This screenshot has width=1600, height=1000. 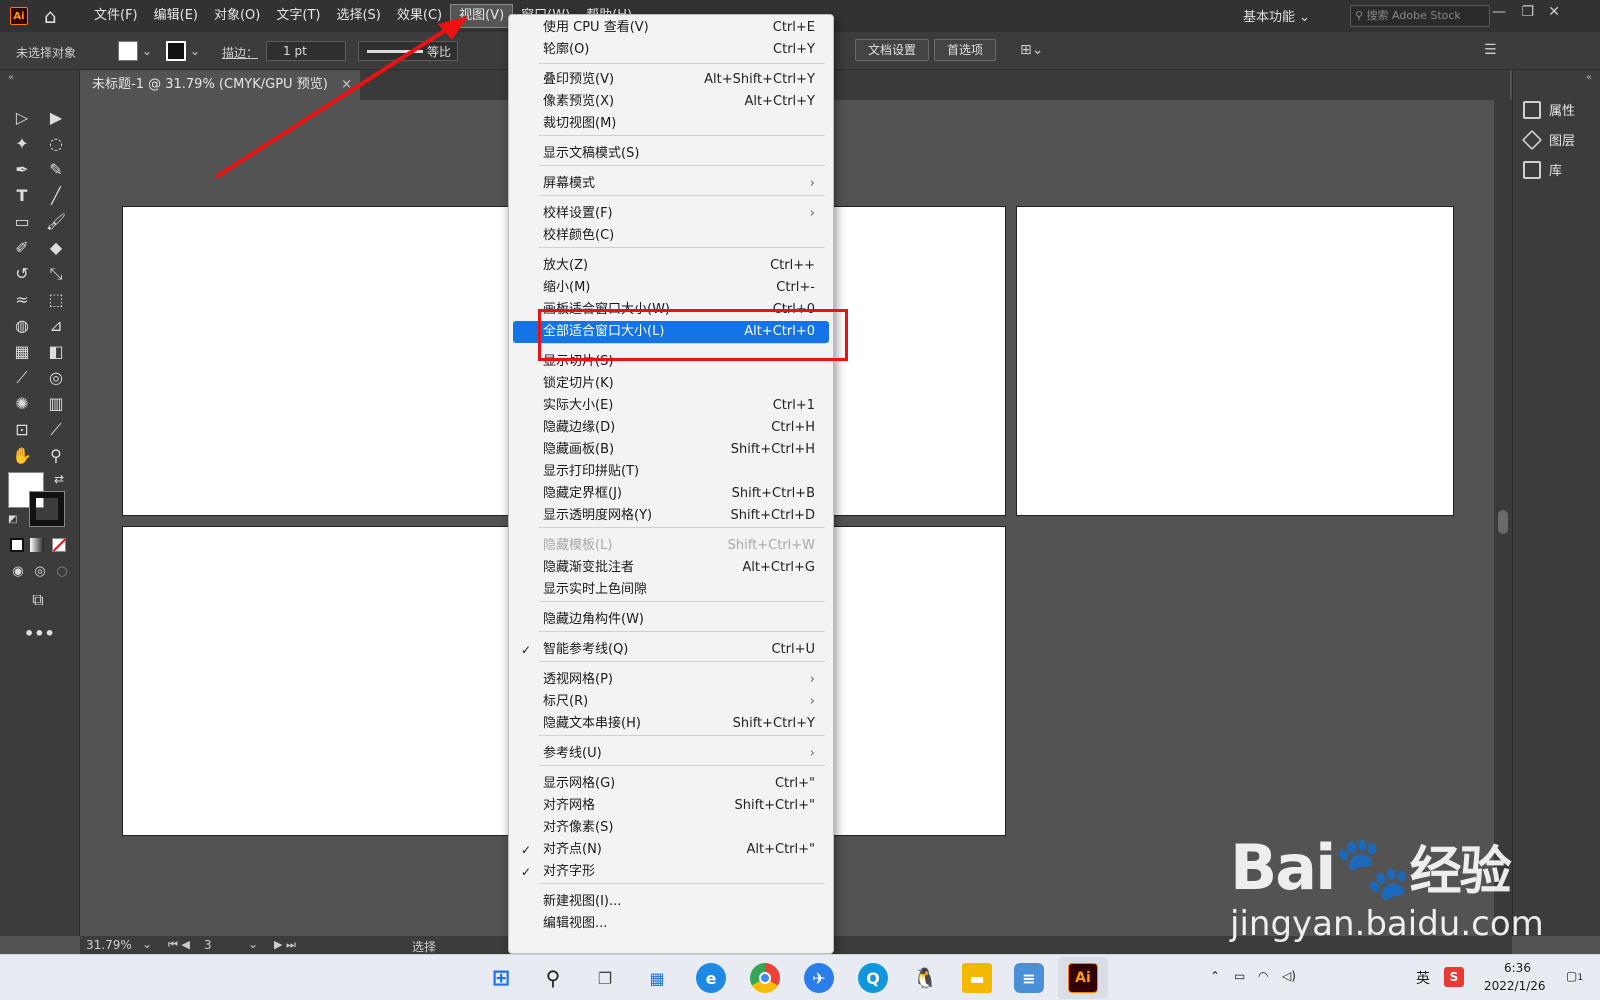 What do you see at coordinates (56, 144) in the screenshot?
I see `lasso-tool-icon: ◌` at bounding box center [56, 144].